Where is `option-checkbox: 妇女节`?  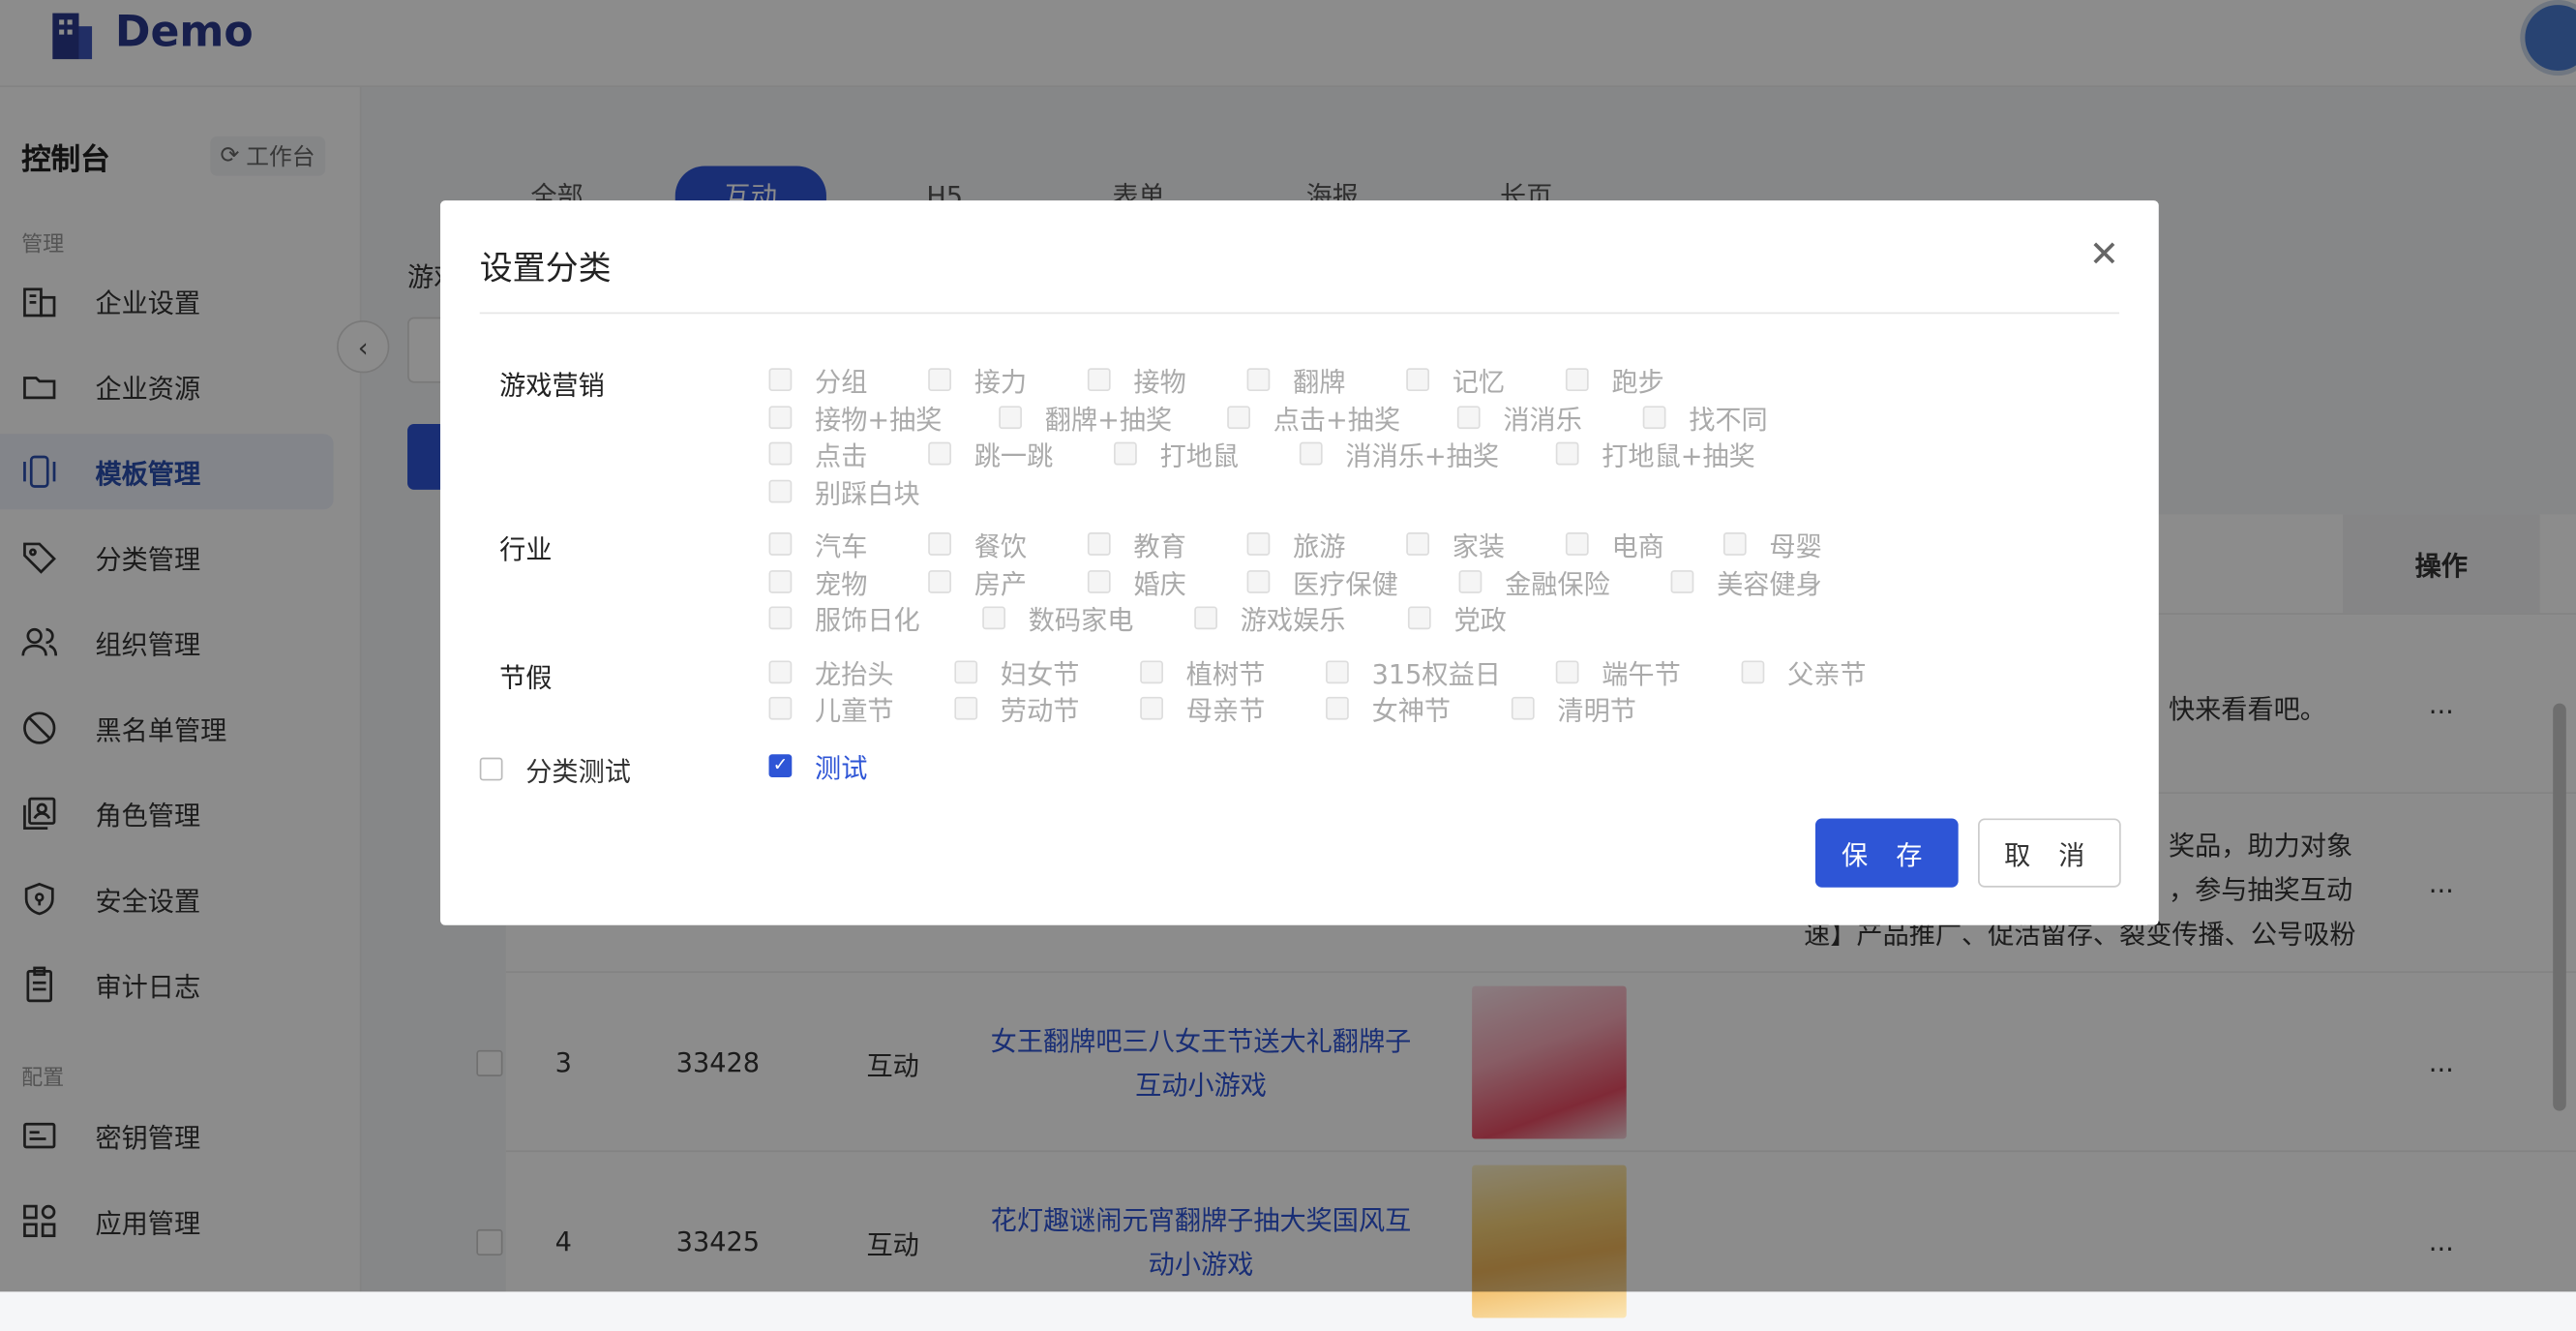 option-checkbox: 妇女节 is located at coordinates (1016, 672).